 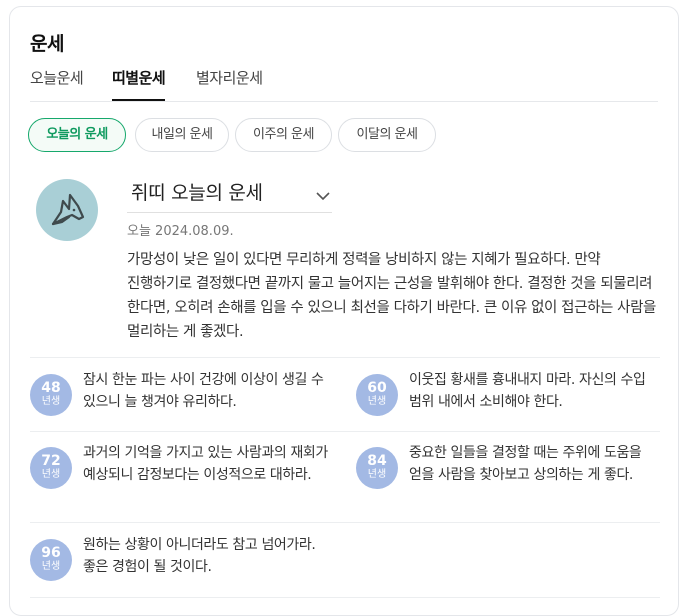 What do you see at coordinates (387, 135) in the screenshot?
I see `chip-this-month: 이달의 운세` at bounding box center [387, 135].